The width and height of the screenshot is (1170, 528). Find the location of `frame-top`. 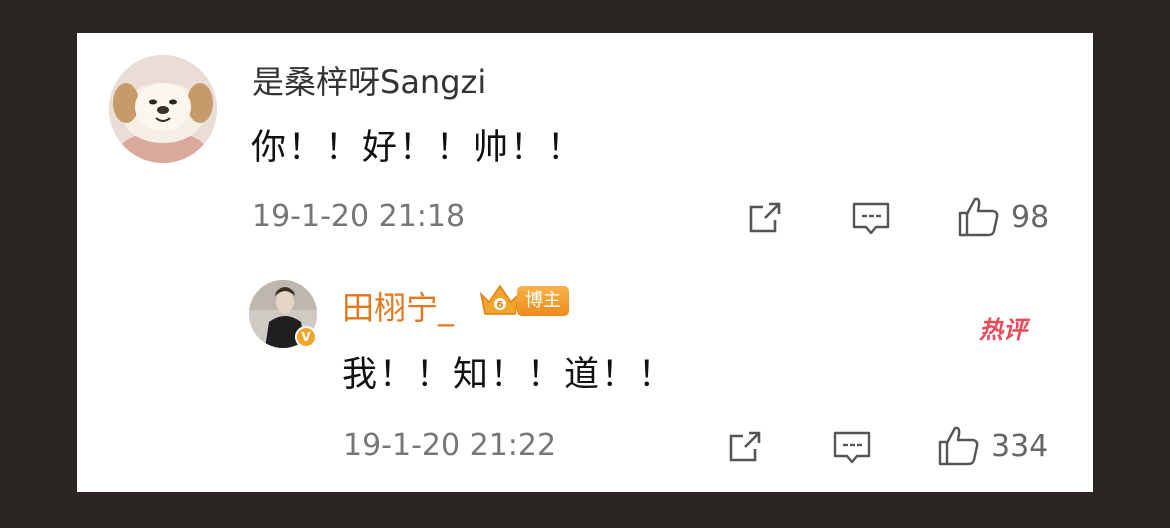

frame-top is located at coordinates (585, 16).